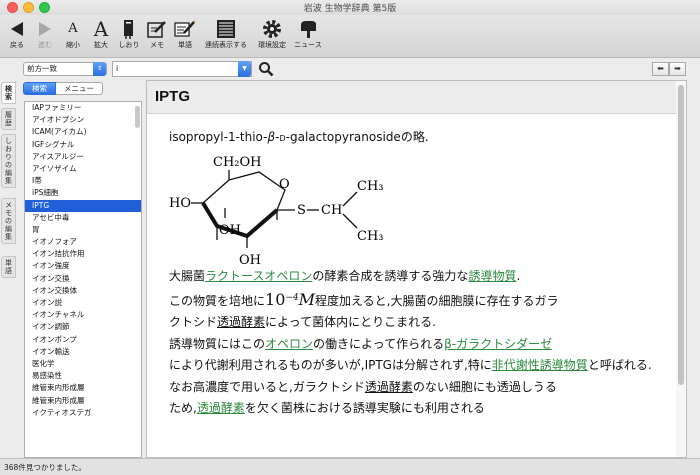  I want to click on title-bar: 岩波 生物学辞典 第5版, so click(350, 7).